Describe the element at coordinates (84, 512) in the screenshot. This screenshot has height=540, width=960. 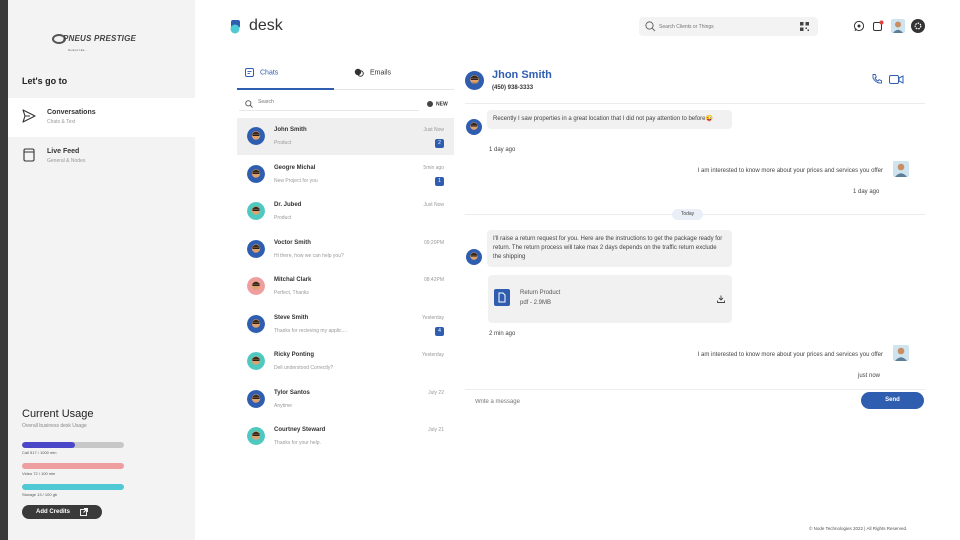
I see `external-link-icon` at that location.